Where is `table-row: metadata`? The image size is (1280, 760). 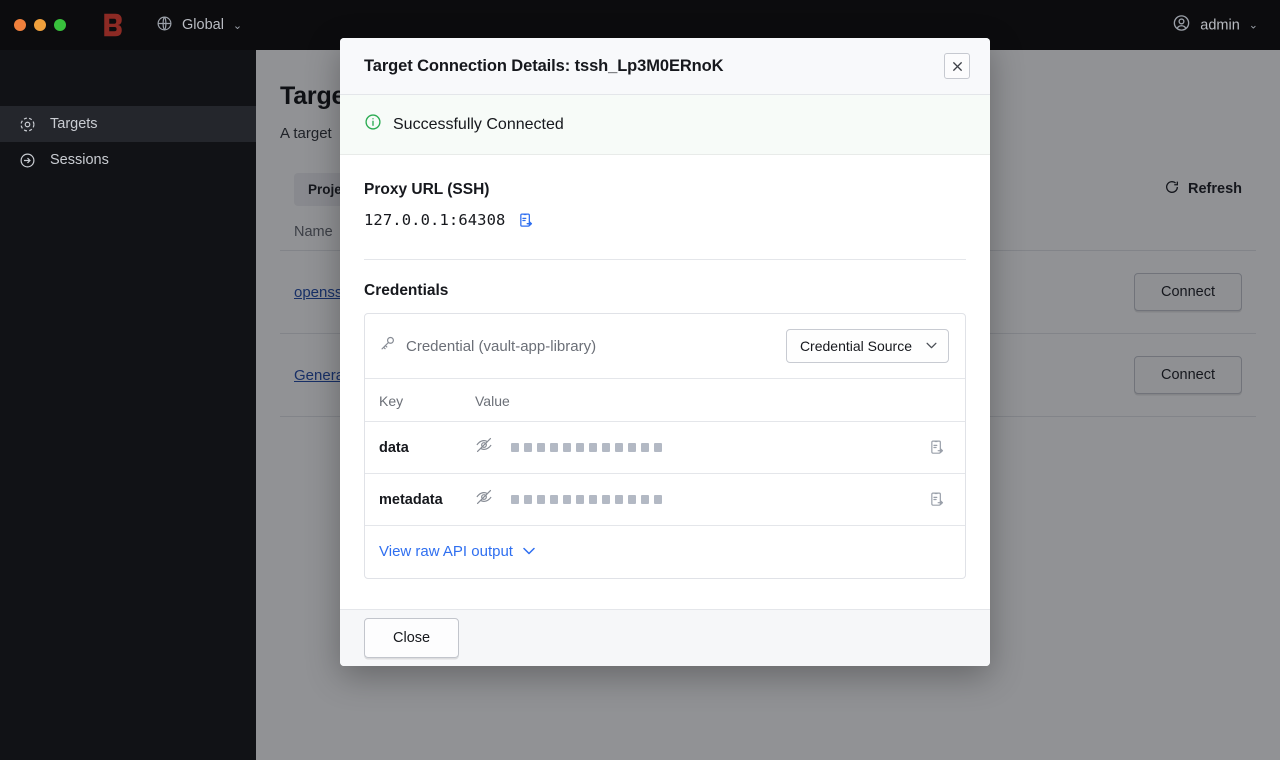 table-row: metadata is located at coordinates (665, 499).